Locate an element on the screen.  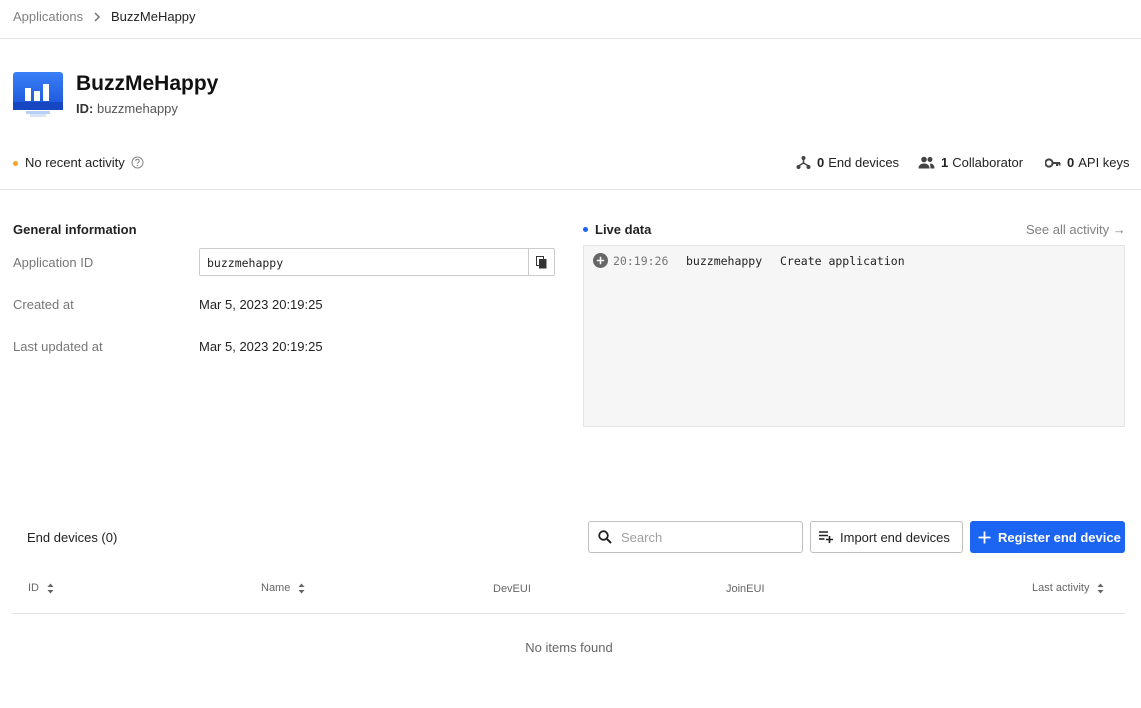
end-devices-title: End devices (0) is located at coordinates (72, 537).